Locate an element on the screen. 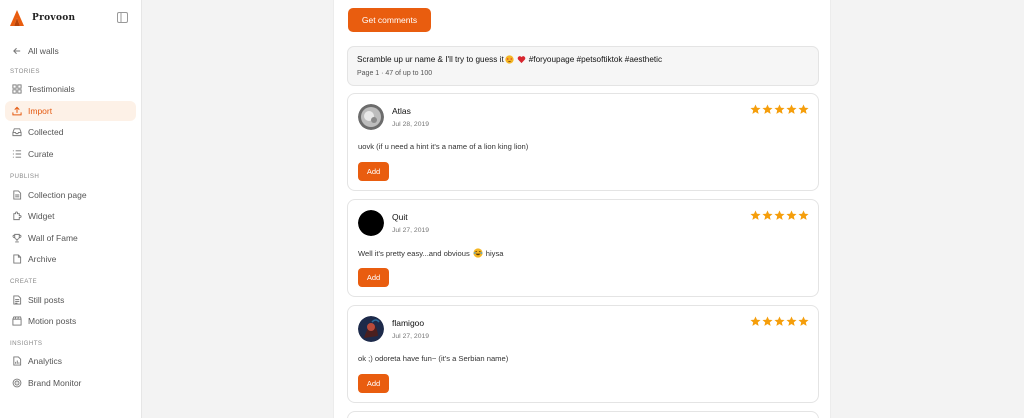 This screenshot has width=1024, height=418. inbox-icon is located at coordinates (16, 132).